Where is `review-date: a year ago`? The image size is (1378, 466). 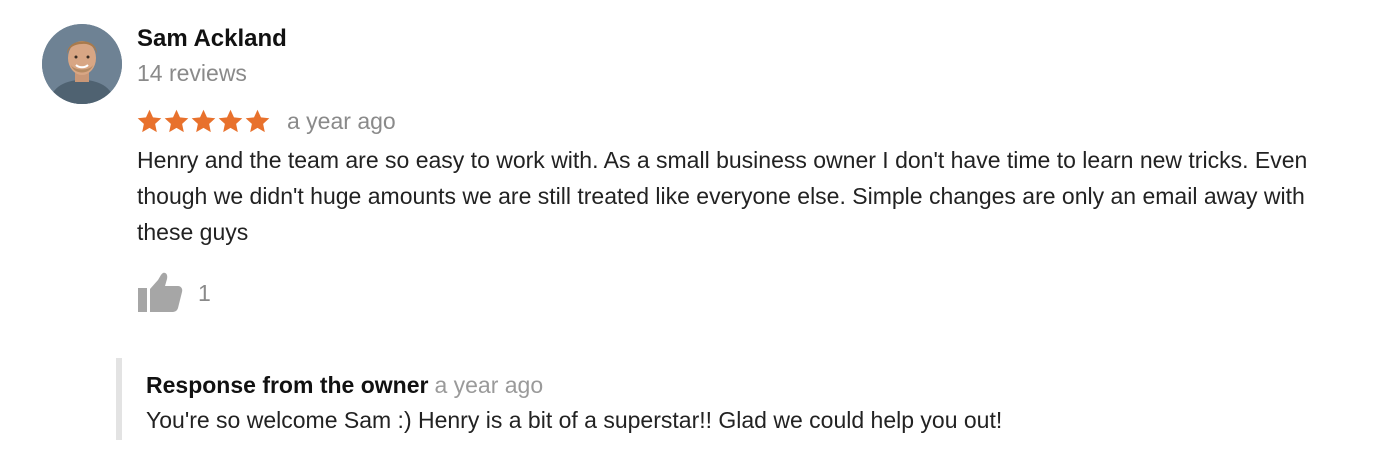
review-date: a year ago is located at coordinates (341, 121).